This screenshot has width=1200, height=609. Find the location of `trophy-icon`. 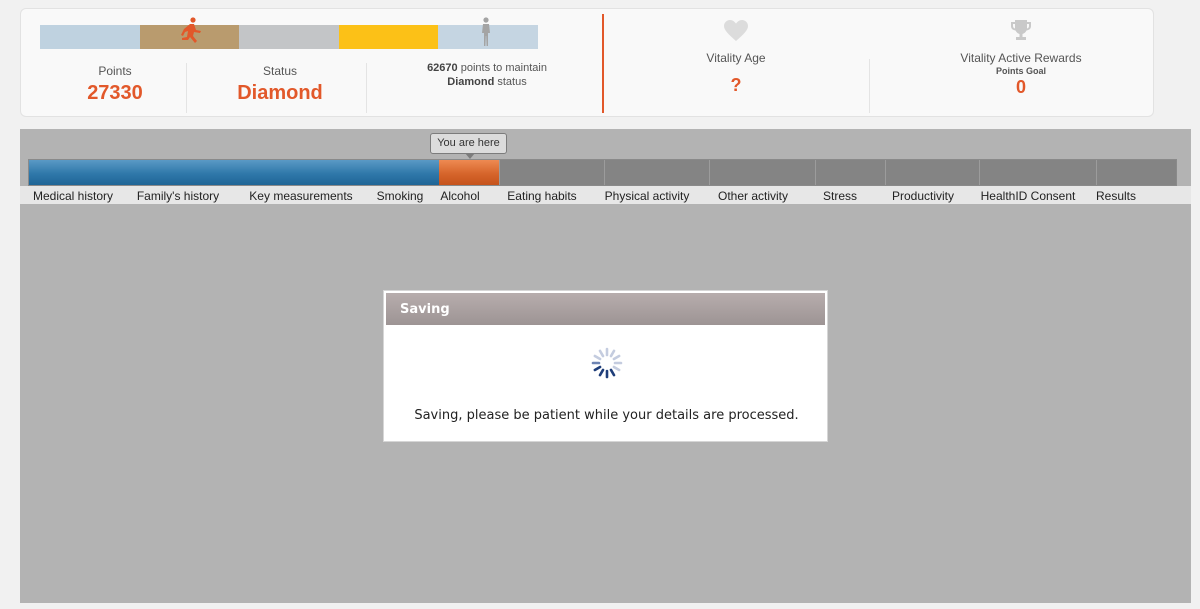

trophy-icon is located at coordinates (1021, 30).